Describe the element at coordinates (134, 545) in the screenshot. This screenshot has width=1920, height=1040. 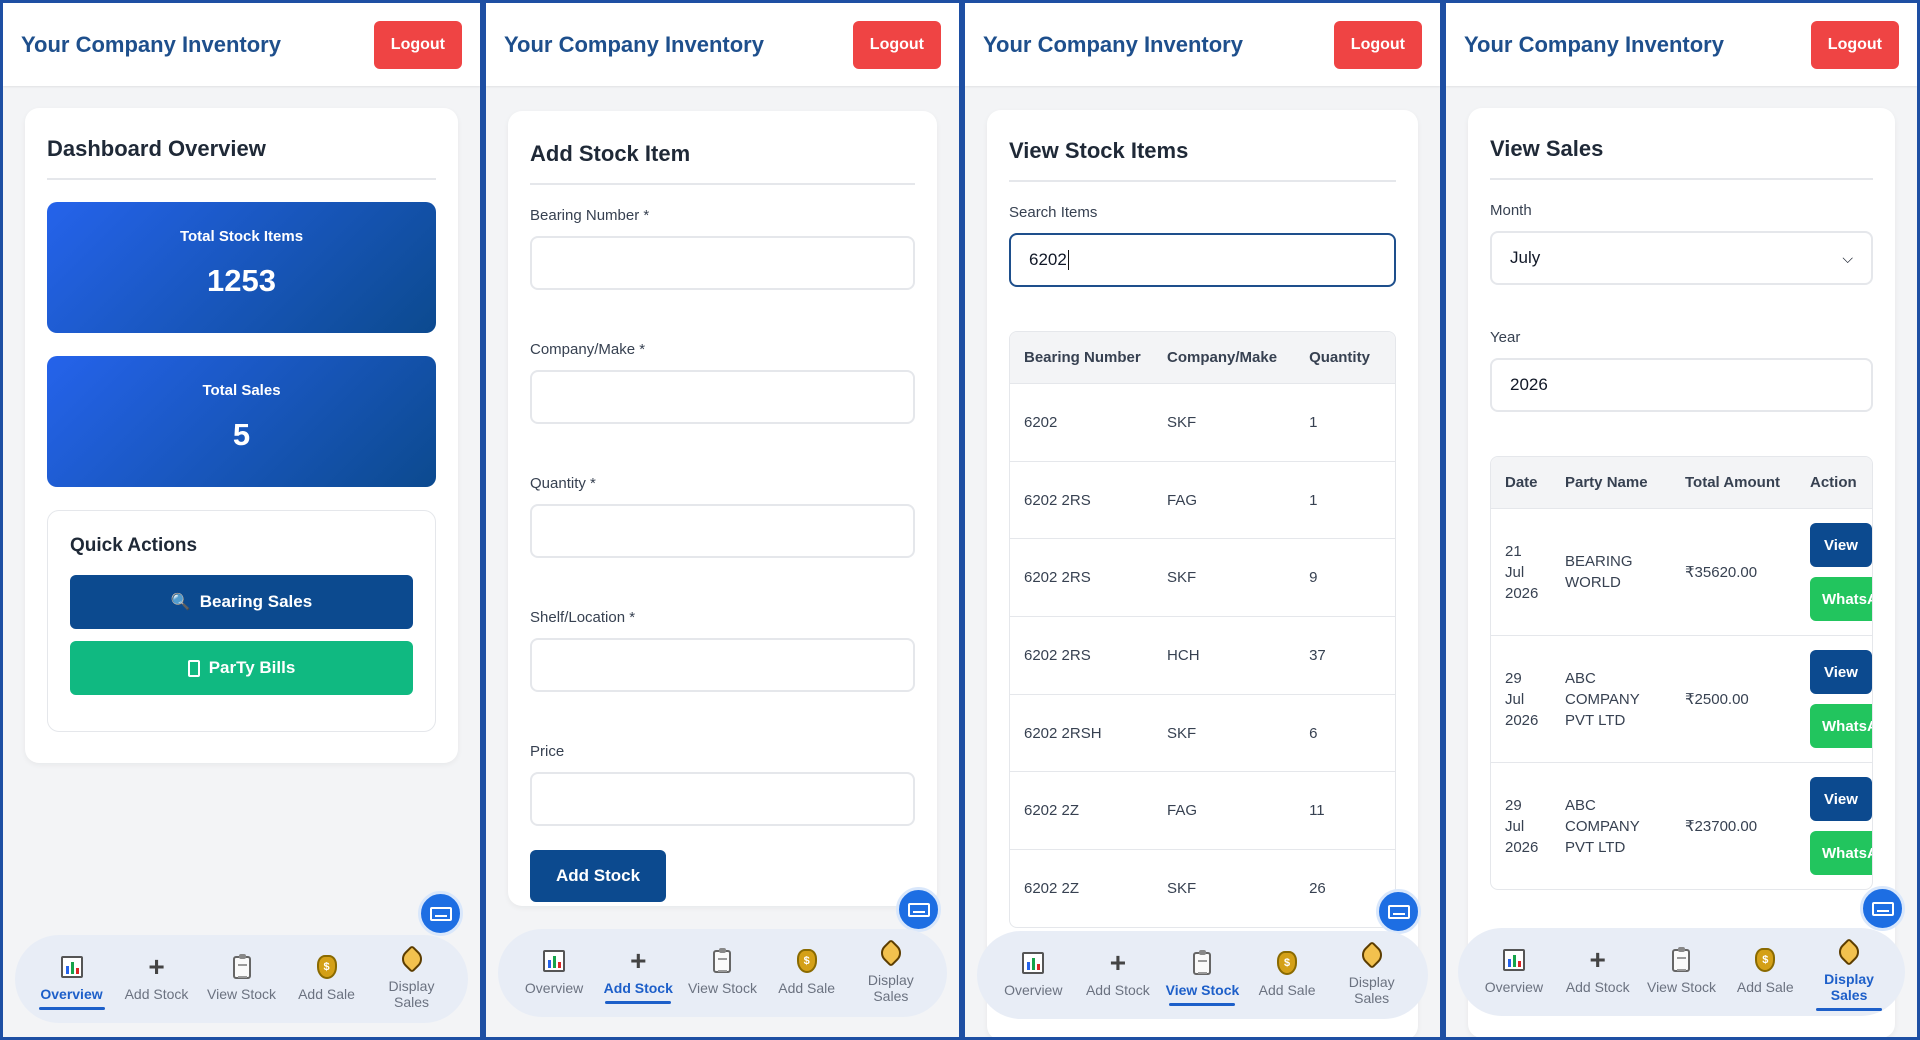
I see `quick-actions-title: Quick Actions` at that location.